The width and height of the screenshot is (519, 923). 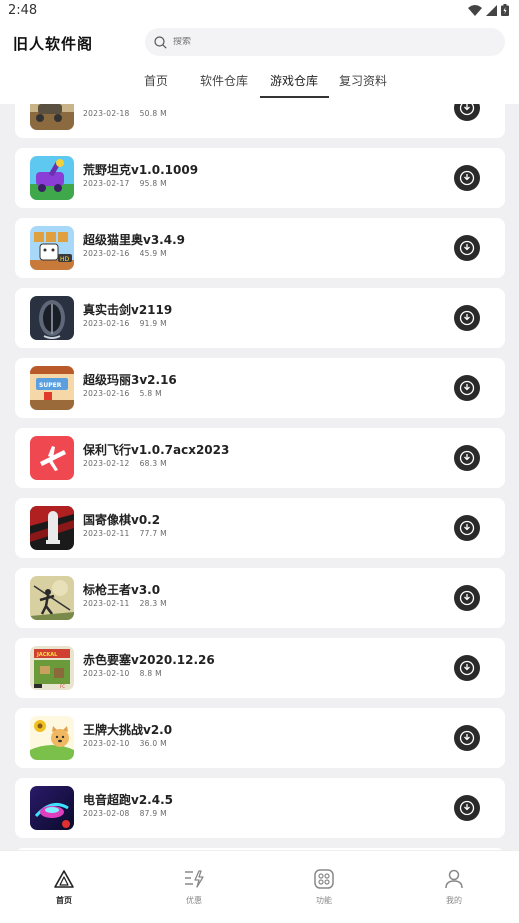 I want to click on app-meta: 2023-02-10 8.8 M, so click(x=122, y=673).